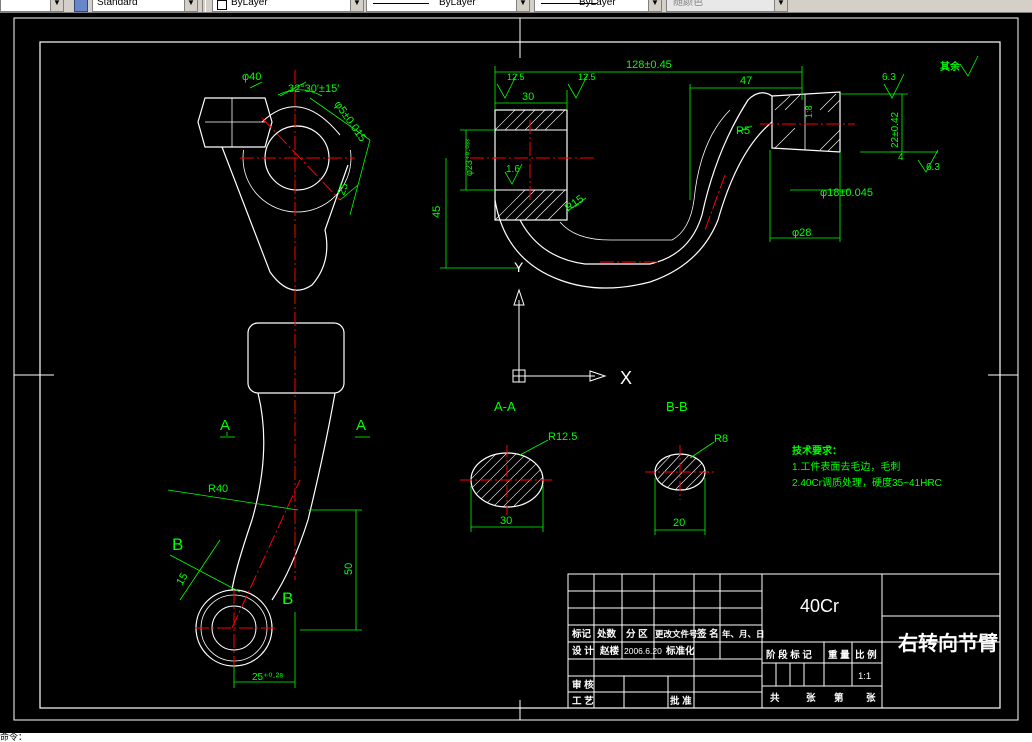  Describe the element at coordinates (637, 634) in the screenshot. I see `tb-h-fenqu: 分 区` at that location.